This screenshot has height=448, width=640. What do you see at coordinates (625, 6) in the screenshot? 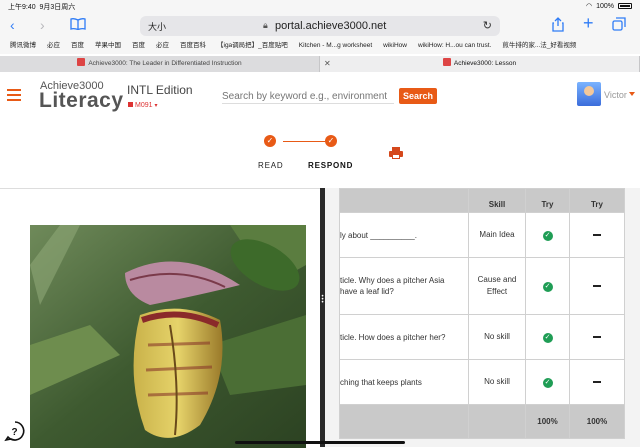
I see `battery-icon` at bounding box center [625, 6].